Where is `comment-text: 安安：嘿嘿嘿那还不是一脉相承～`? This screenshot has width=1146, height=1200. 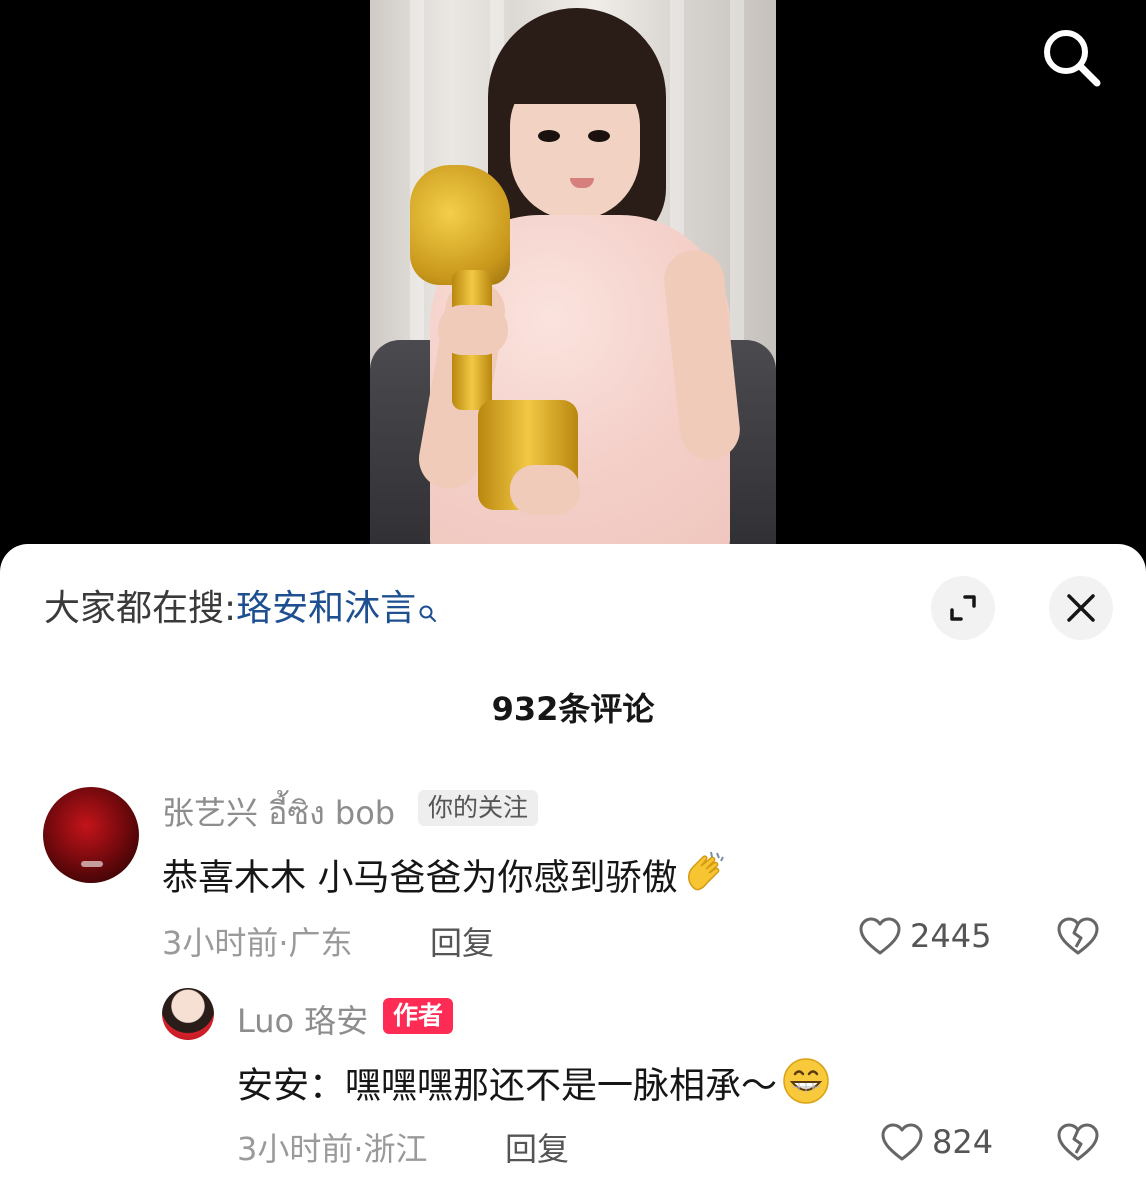 comment-text: 安安：嘿嘿嘿那还不是一脉相承～ is located at coordinates (534, 1087).